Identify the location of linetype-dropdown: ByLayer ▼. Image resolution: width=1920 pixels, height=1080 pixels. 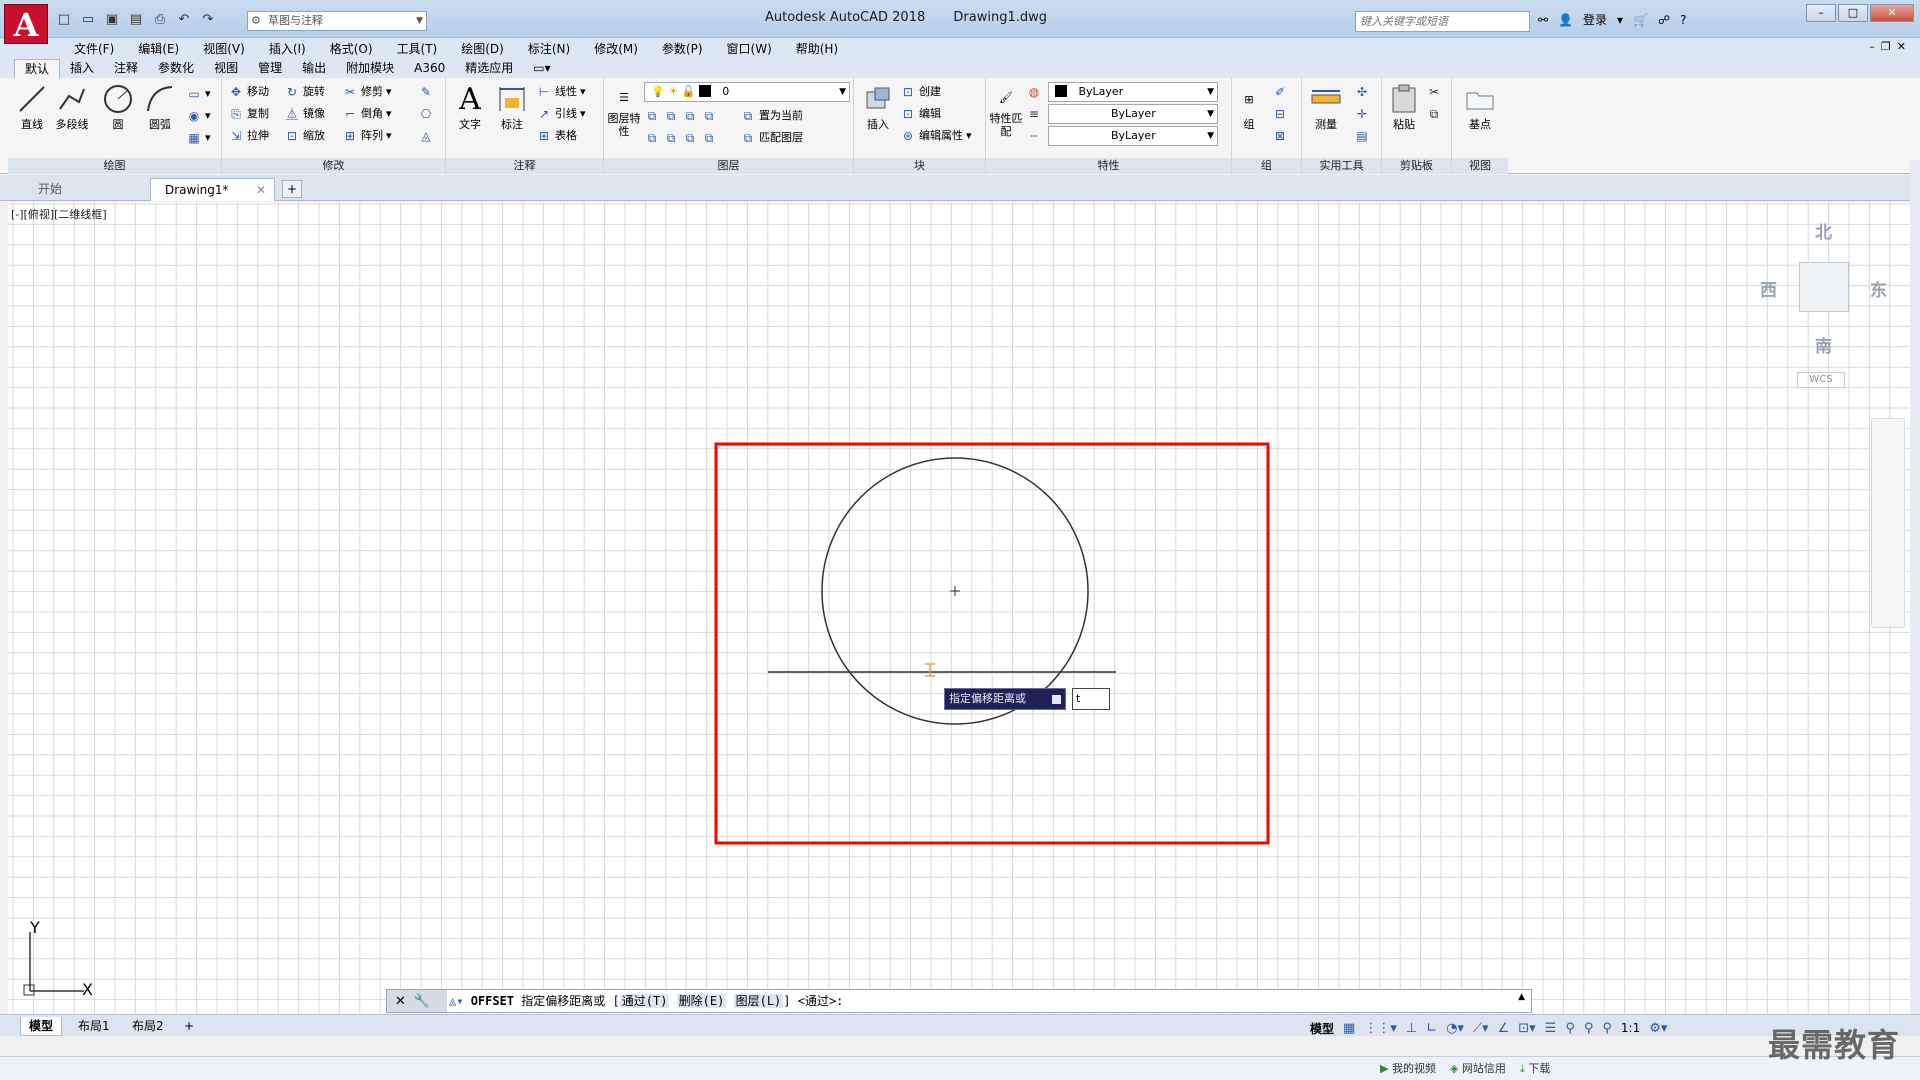
(1133, 136).